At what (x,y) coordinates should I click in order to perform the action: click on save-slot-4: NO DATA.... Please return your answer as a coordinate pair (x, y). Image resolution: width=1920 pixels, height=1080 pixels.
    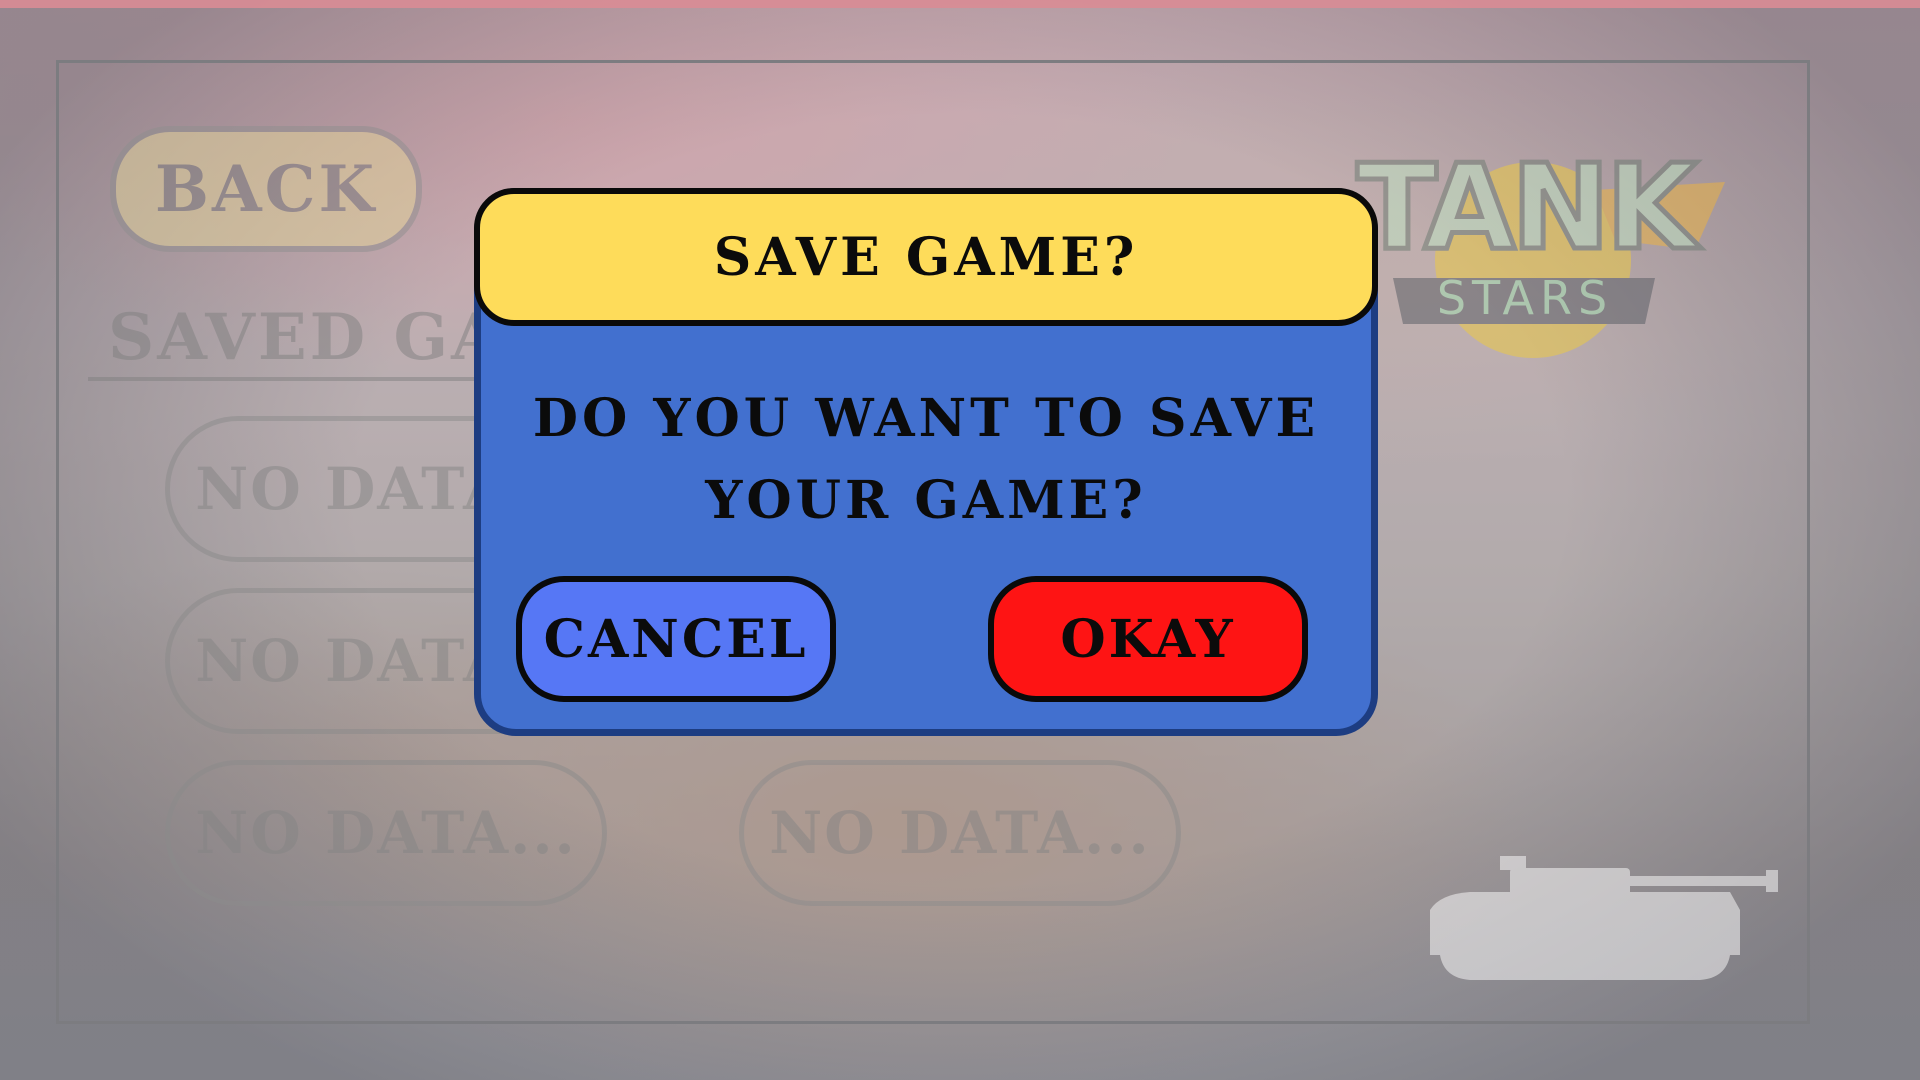
    Looking at the image, I should click on (960, 833).